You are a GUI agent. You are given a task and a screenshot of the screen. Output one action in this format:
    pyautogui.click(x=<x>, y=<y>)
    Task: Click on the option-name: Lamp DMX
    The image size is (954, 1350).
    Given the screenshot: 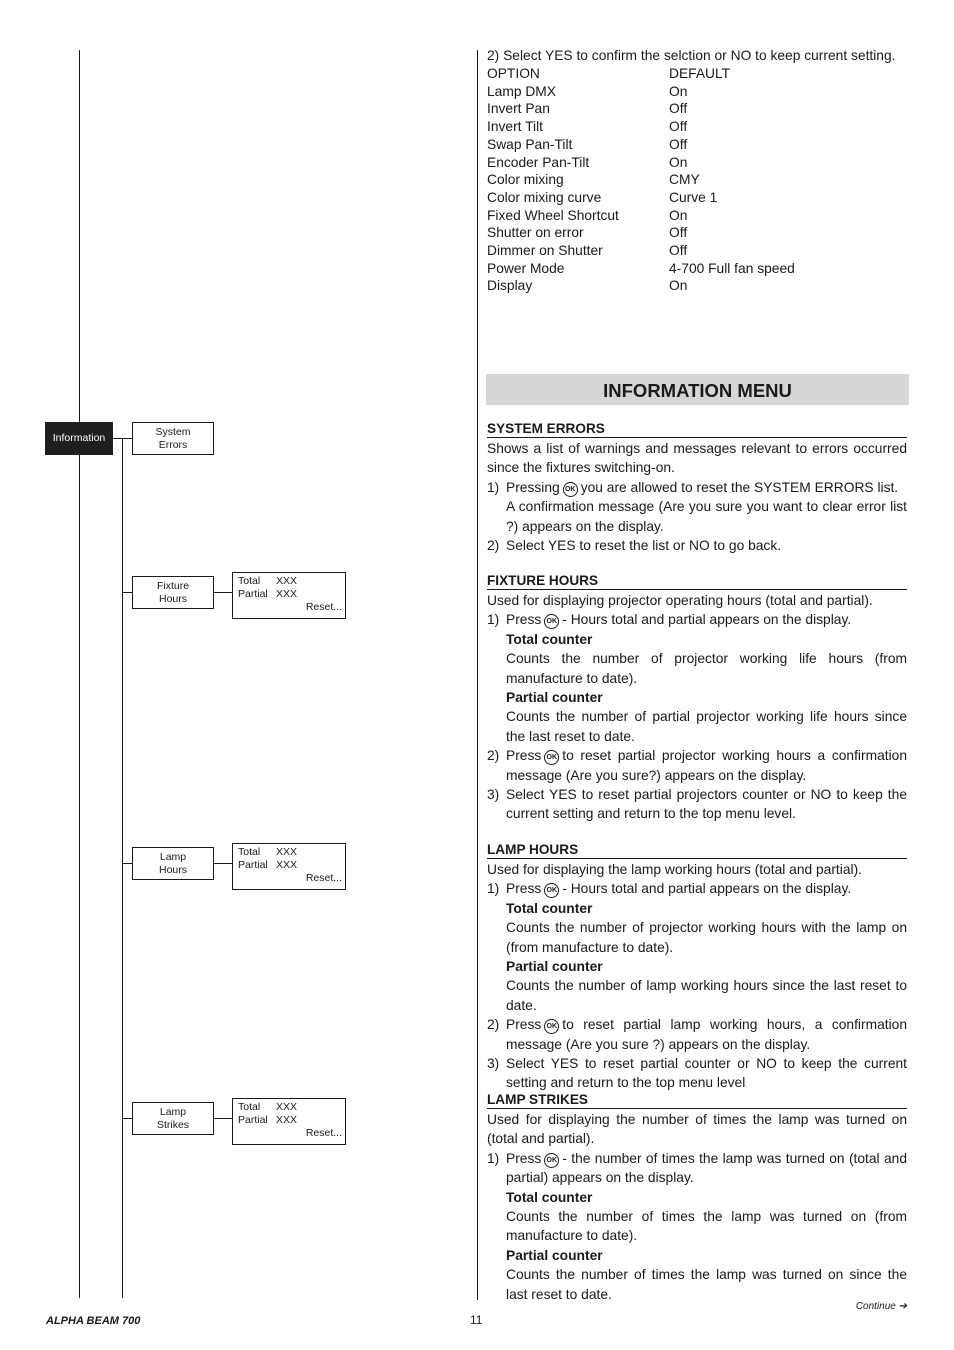 What is the action you would take?
    pyautogui.click(x=522, y=91)
    